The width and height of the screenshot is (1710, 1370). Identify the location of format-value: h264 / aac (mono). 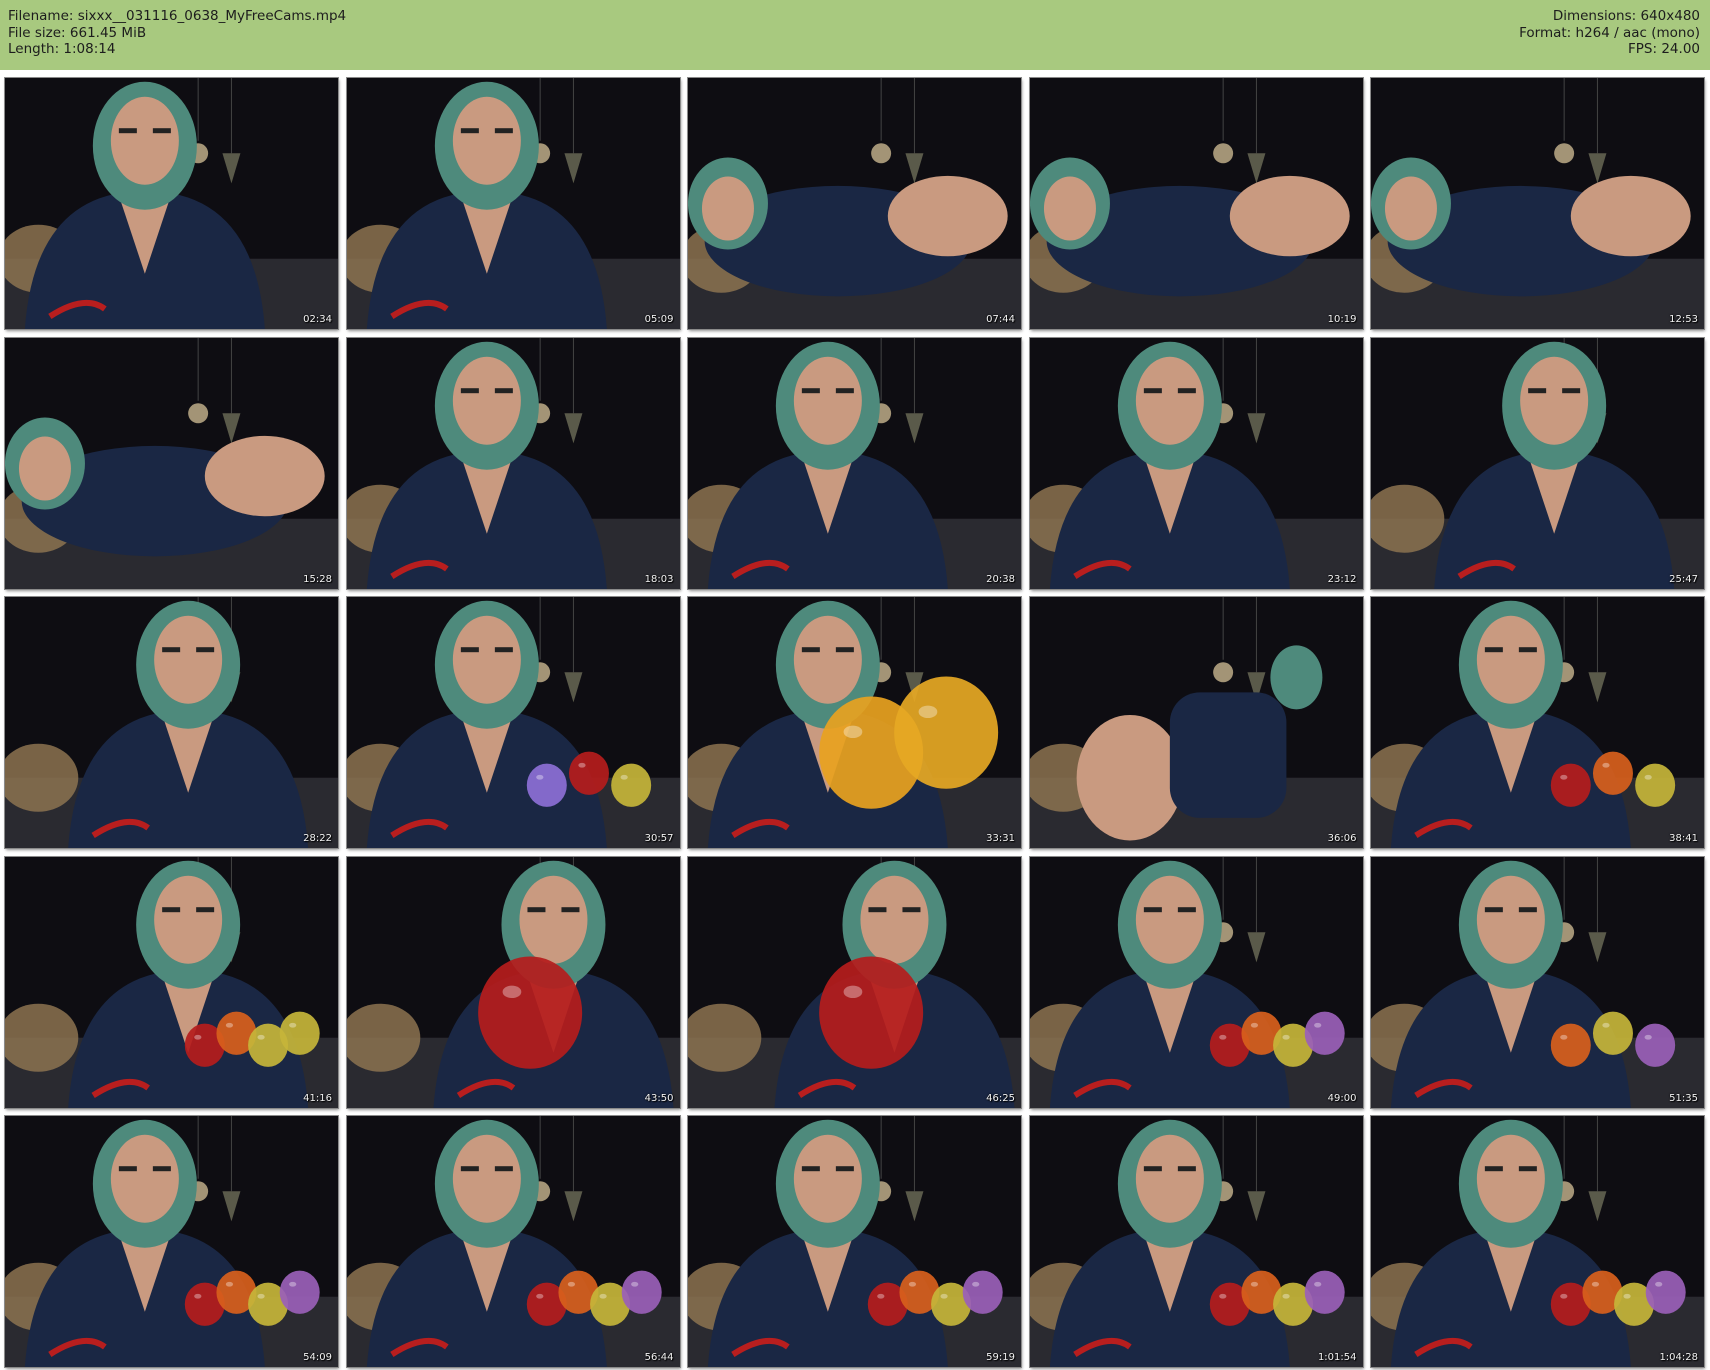
(1637, 32).